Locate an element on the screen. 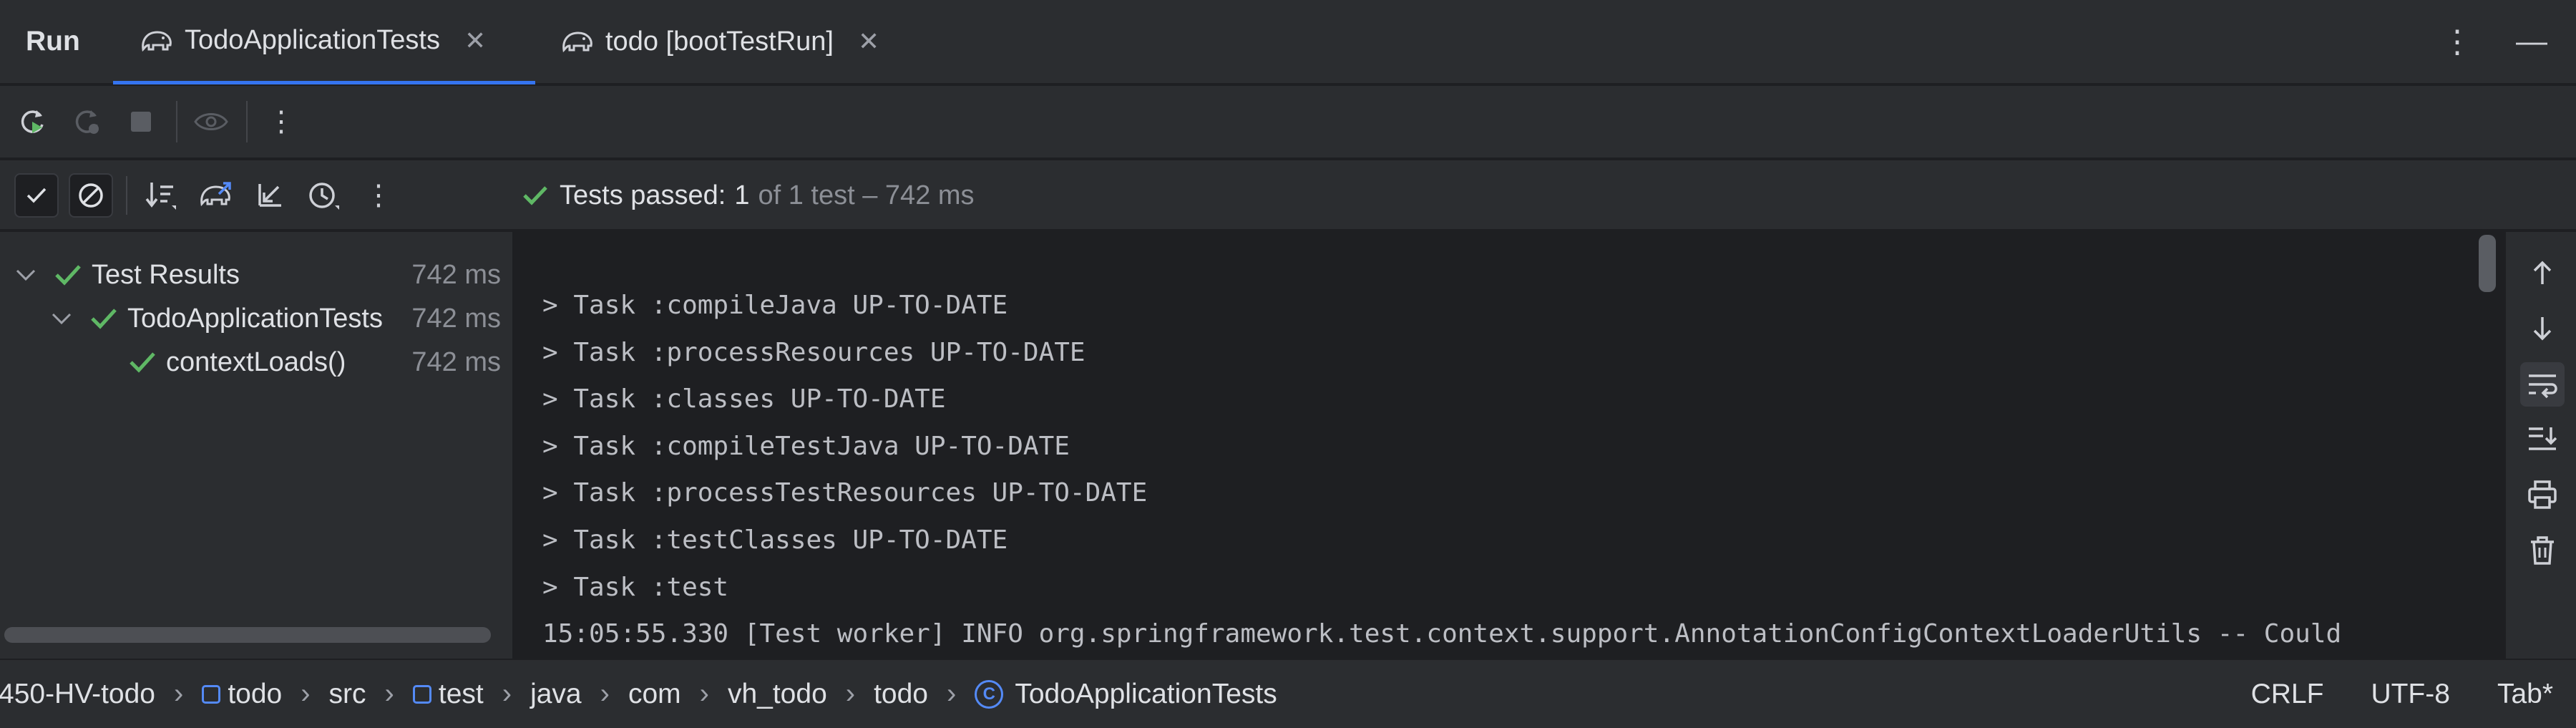 Image resolution: width=2576 pixels, height=728 pixels. soft-wrap-icon is located at coordinates (2543, 386).